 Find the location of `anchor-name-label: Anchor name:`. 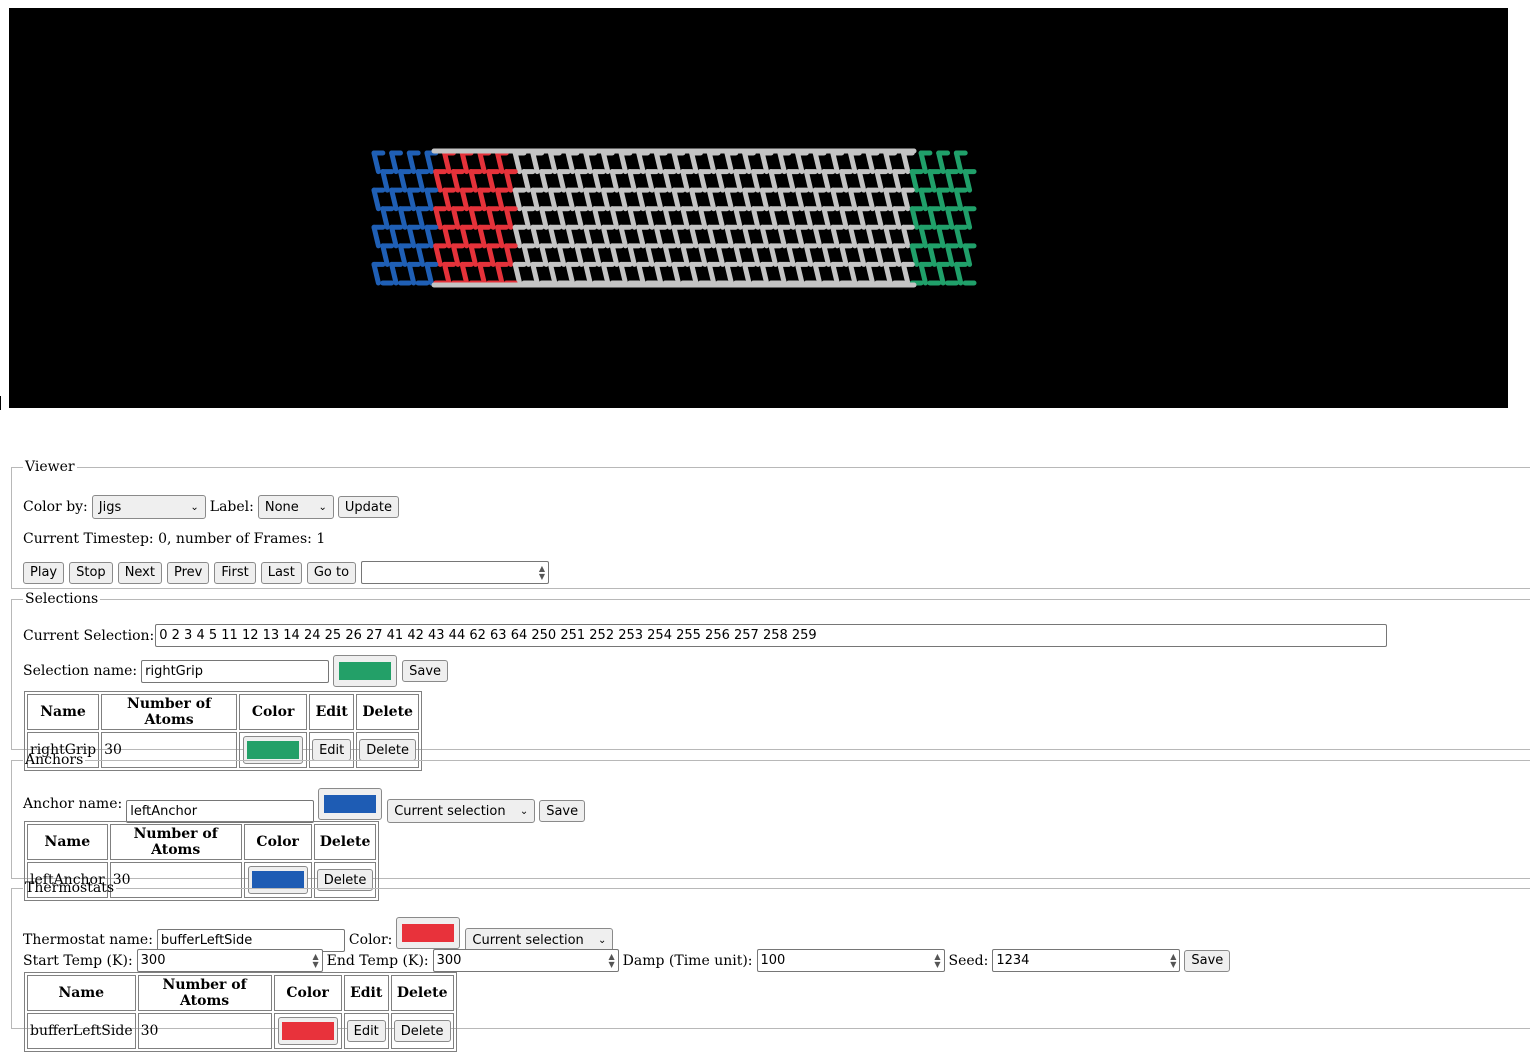

anchor-name-label: Anchor name: is located at coordinates (73, 804).